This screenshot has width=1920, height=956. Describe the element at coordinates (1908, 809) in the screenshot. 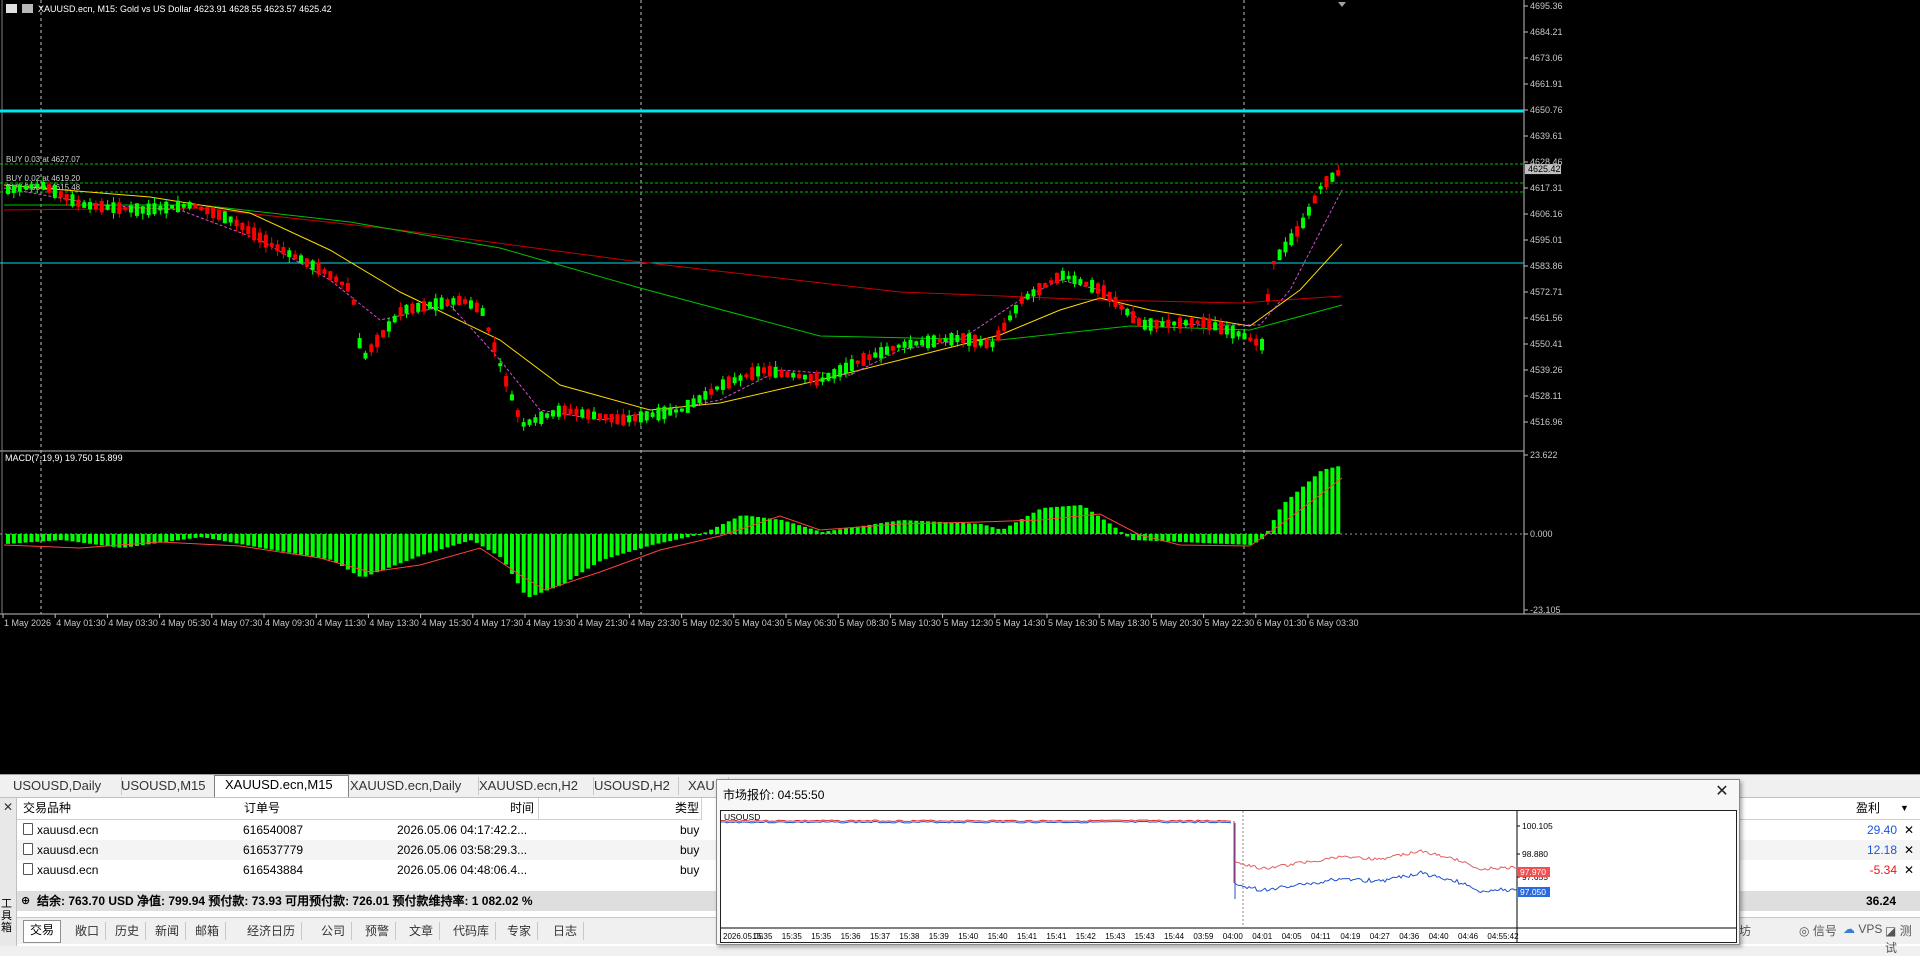

I see `dropdown-arrow-icon: ▼` at that location.